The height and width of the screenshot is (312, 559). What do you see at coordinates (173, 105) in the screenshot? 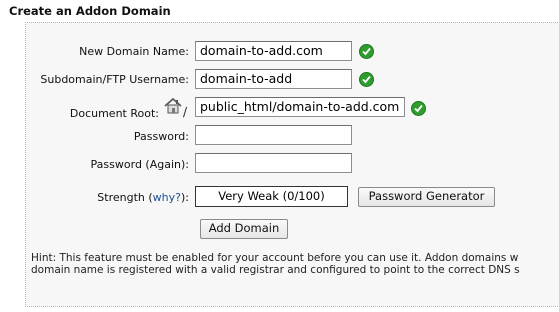
I see `home-icon` at bounding box center [173, 105].